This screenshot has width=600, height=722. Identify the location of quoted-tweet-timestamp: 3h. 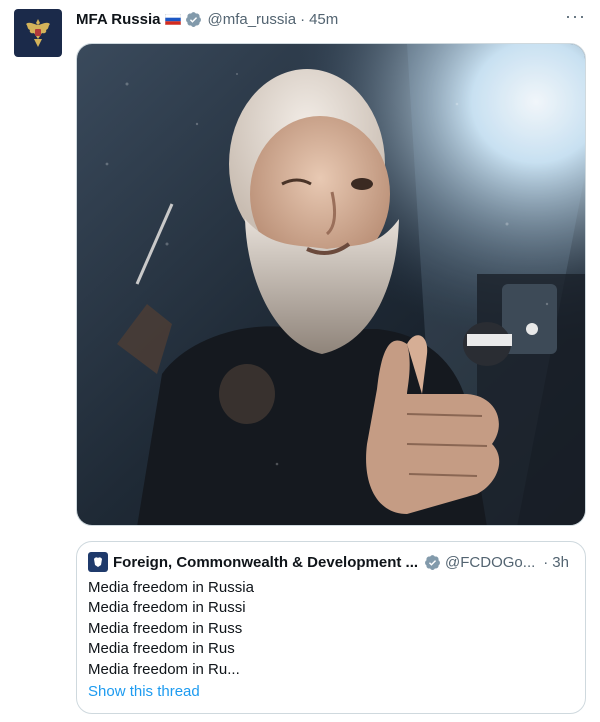
(560, 562).